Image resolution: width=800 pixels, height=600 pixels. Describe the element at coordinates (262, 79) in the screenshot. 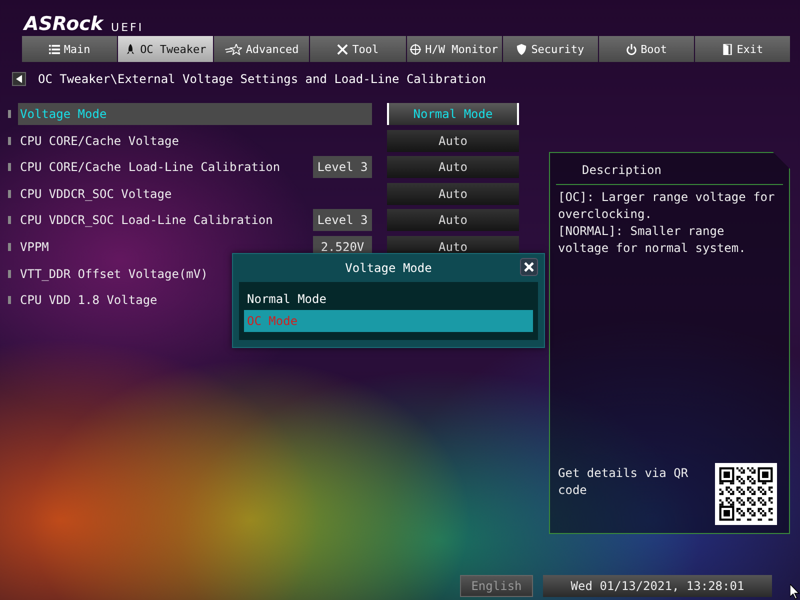

I see `breadcrumb: OC Tweaker\External Voltage Settings and Load-Line Calibration` at that location.